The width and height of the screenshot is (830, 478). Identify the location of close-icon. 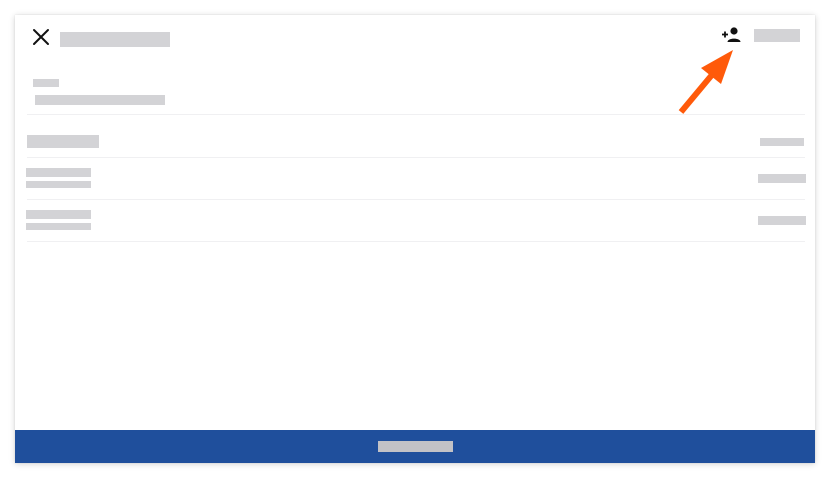
(41, 37).